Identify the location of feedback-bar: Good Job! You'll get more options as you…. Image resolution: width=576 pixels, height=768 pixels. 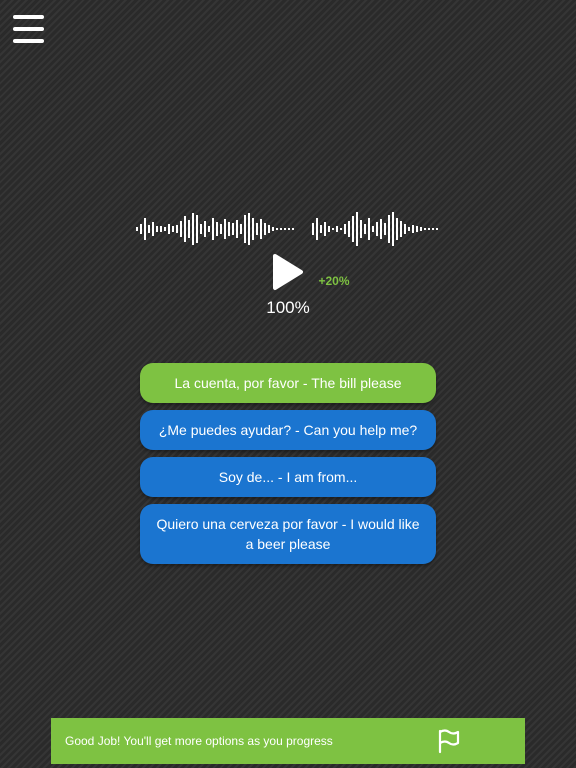
(288, 741).